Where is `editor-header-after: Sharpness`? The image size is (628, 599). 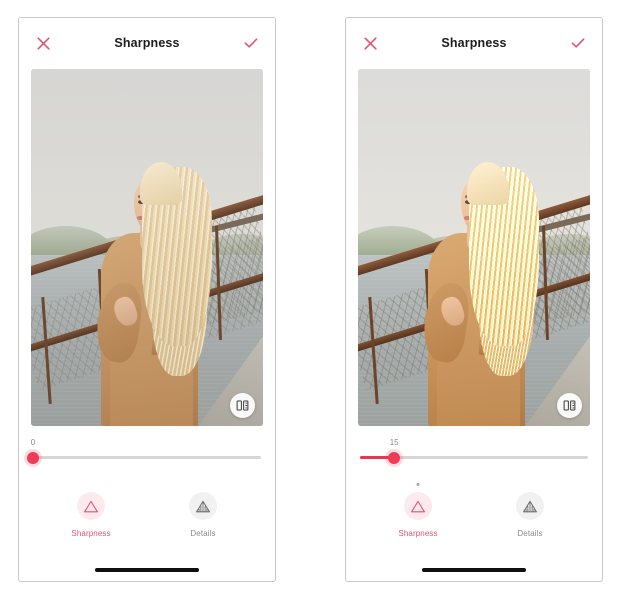 editor-header-after: Sharpness is located at coordinates (474, 43).